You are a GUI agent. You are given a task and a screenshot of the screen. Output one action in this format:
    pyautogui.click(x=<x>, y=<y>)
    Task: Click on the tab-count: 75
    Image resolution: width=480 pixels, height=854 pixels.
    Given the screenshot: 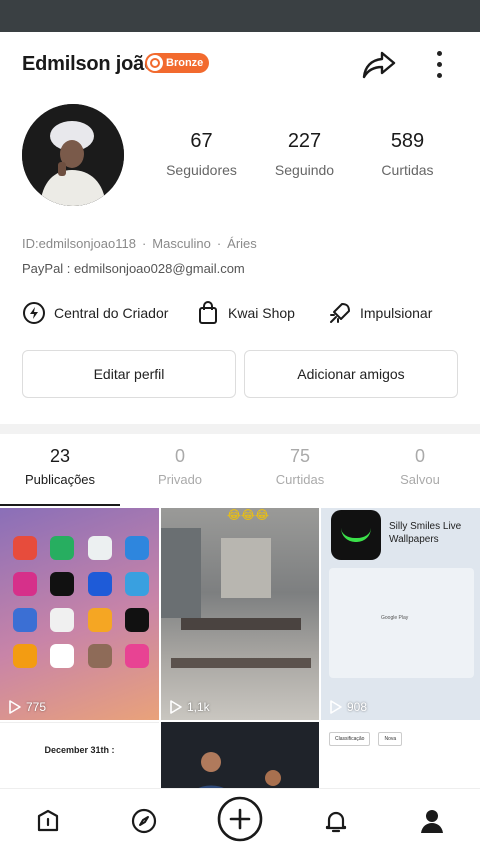 What is the action you would take?
    pyautogui.click(x=300, y=456)
    